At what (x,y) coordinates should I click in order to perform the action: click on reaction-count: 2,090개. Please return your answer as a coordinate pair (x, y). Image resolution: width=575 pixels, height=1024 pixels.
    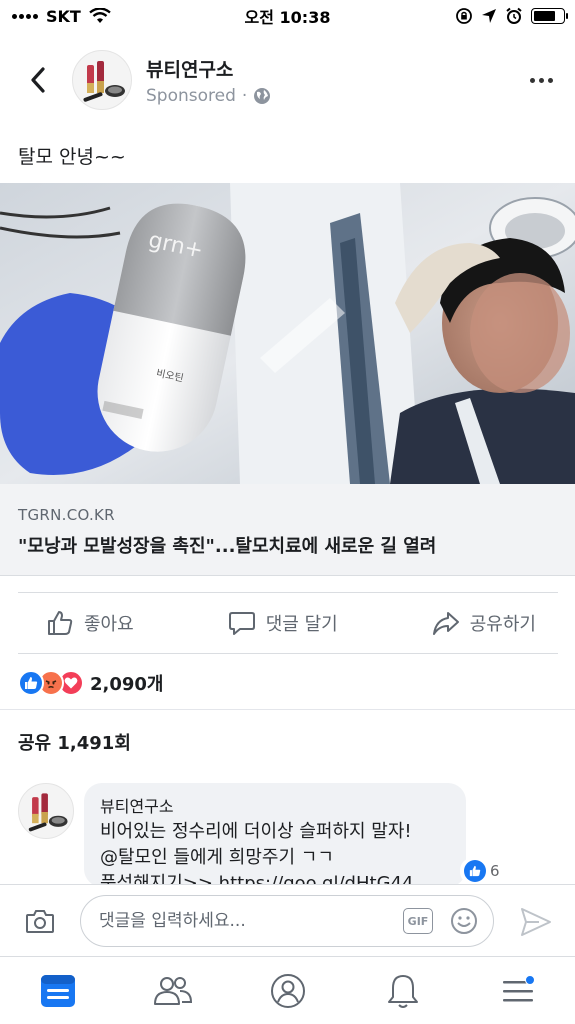
    Looking at the image, I should click on (127, 684).